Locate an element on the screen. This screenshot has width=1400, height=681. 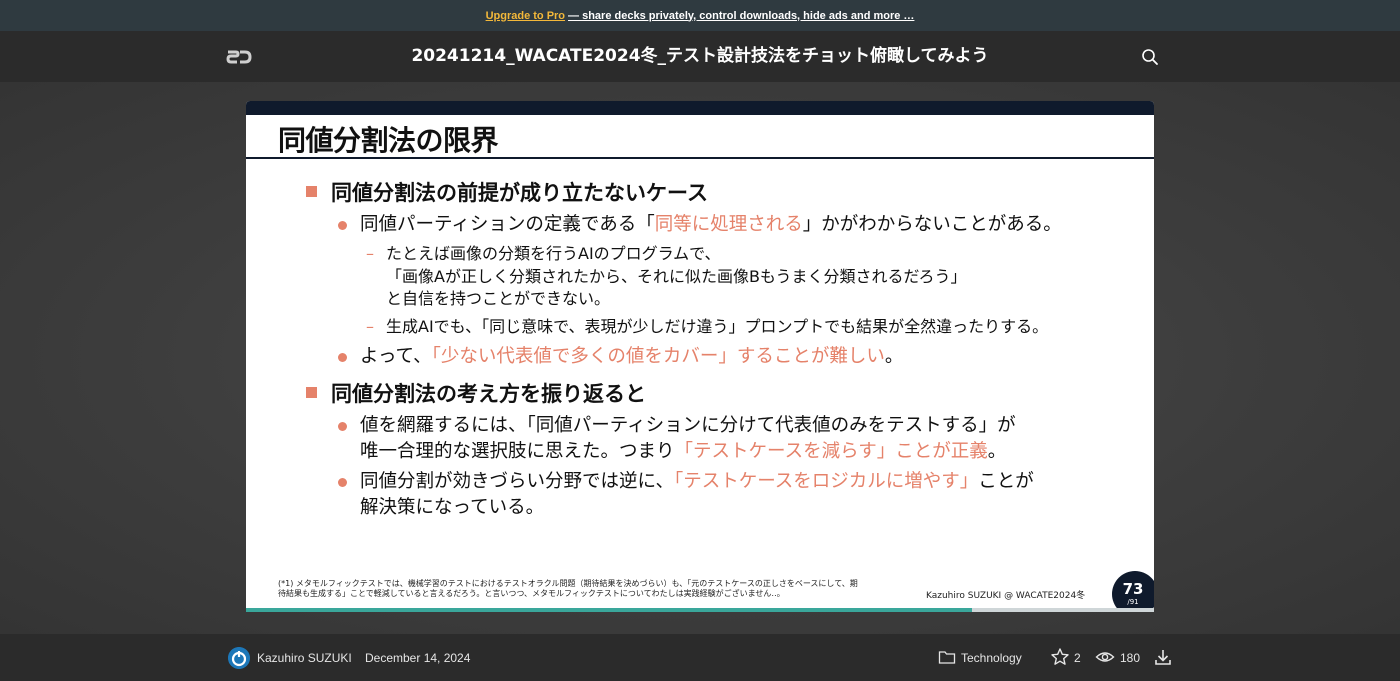
bullet-line: 値を網羅するには、「同値パーティションに分けて代表値のみをテストする」が is located at coordinates (688, 425).